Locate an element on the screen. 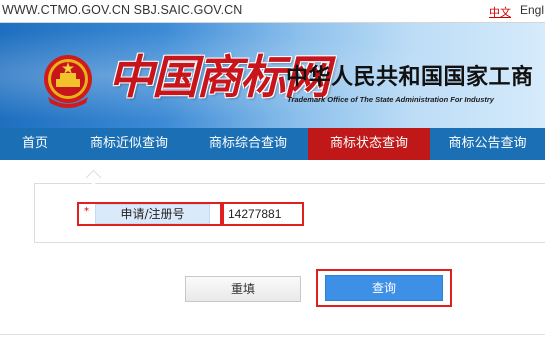 The width and height of the screenshot is (545, 338). language-chinese-link: 中文 is located at coordinates (500, 12).